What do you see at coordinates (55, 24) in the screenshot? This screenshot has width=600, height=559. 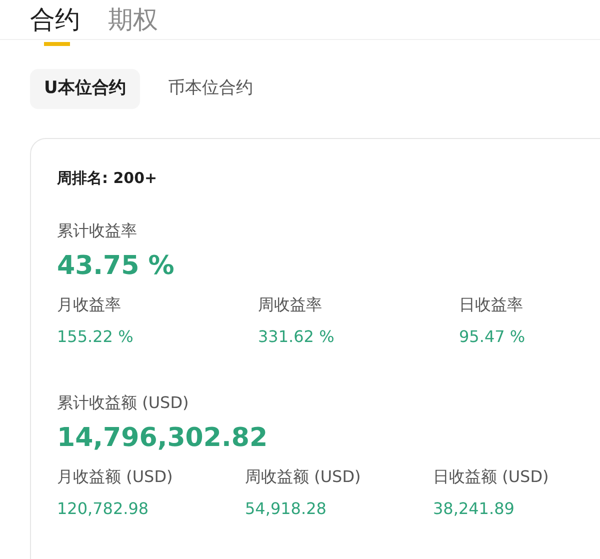 I see `tab: 合约` at bounding box center [55, 24].